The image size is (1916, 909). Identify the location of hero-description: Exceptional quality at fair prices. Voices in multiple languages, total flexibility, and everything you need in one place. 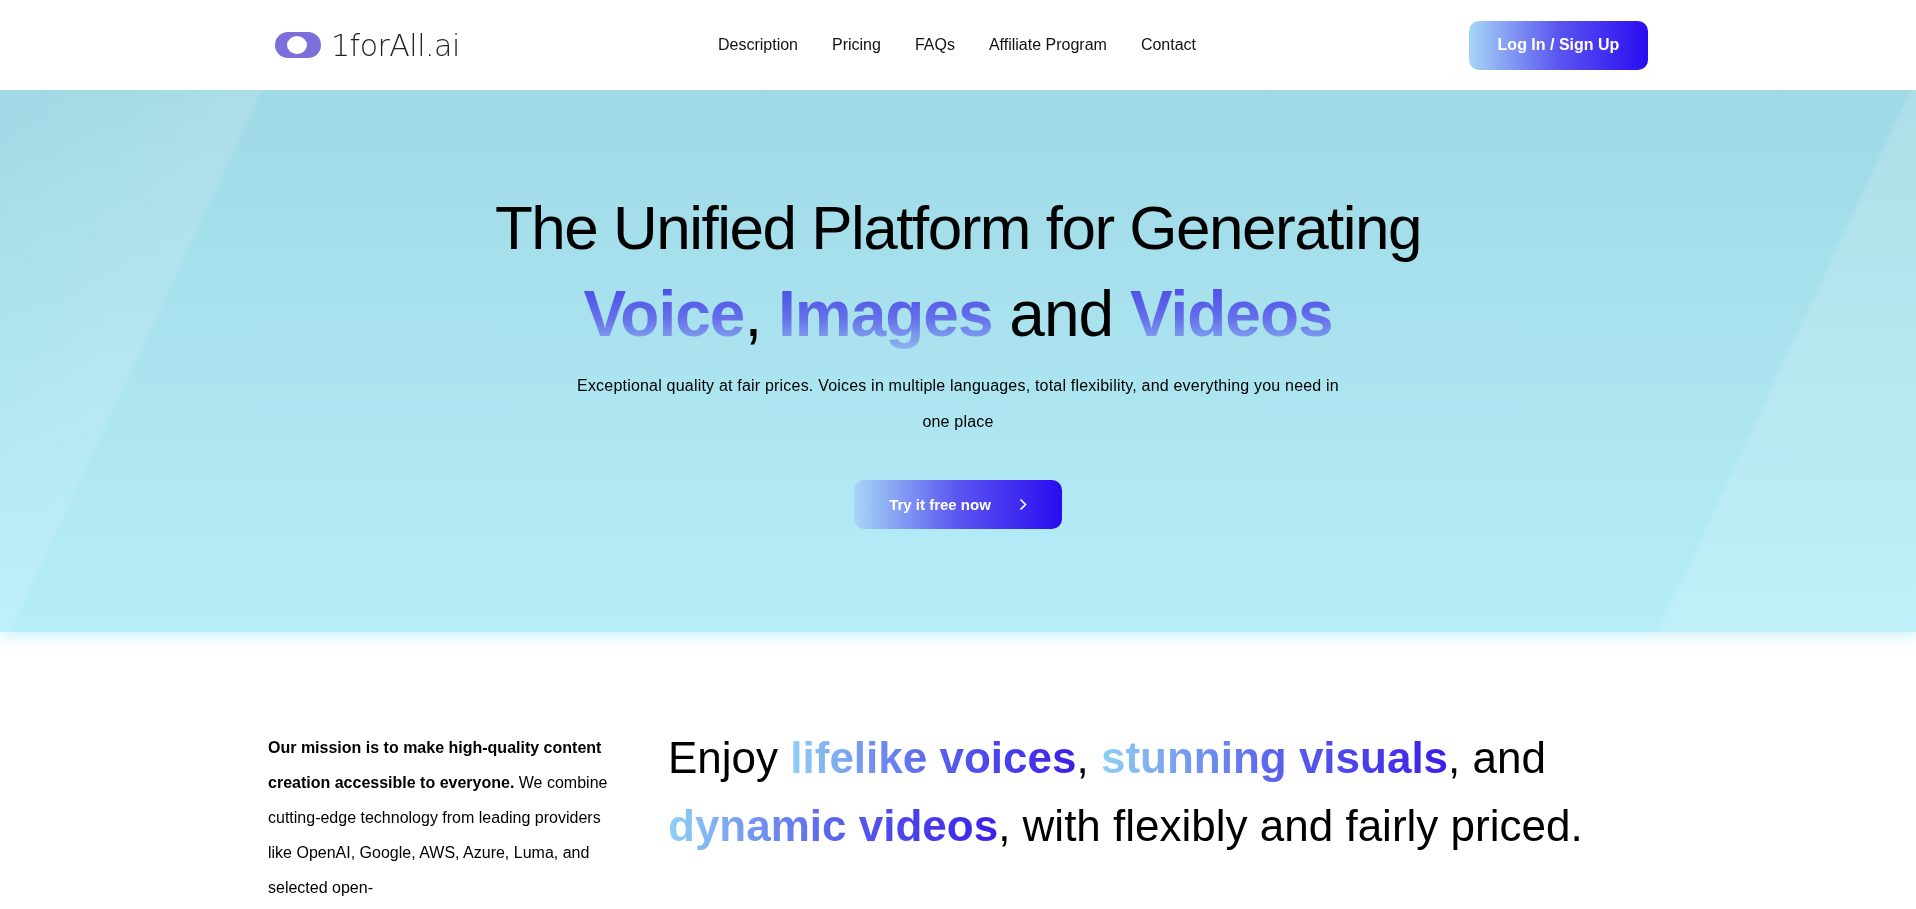
(958, 404).